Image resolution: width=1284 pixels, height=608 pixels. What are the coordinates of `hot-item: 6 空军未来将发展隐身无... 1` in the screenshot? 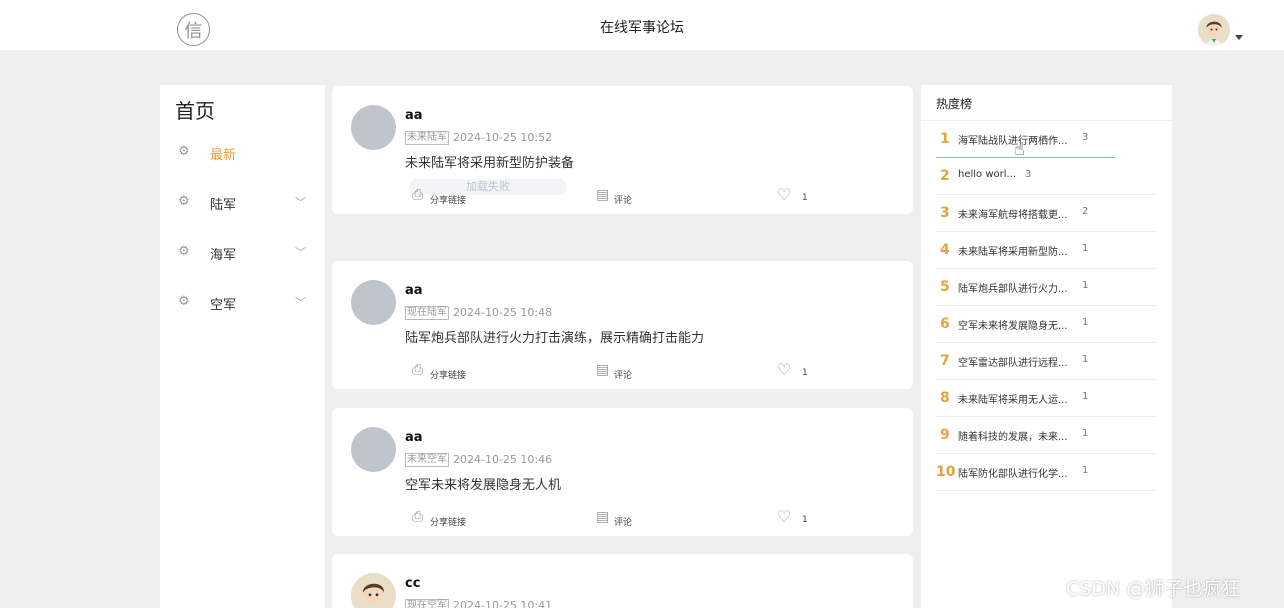 It's located at (1046, 324).